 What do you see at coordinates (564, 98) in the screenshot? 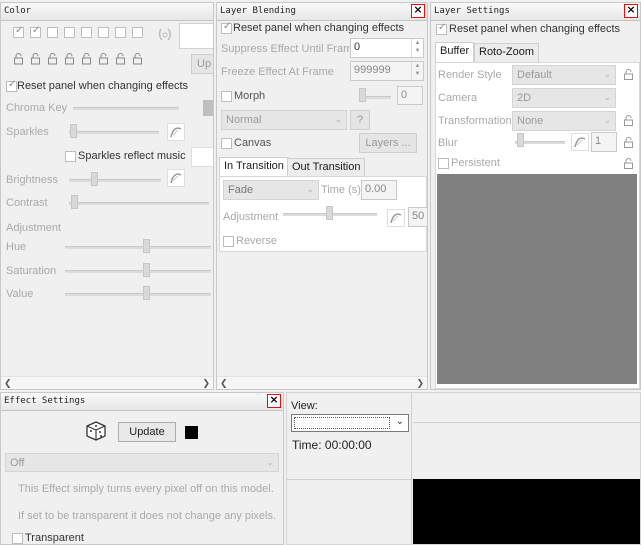
I see `camera-select: 2D ⌄` at bounding box center [564, 98].